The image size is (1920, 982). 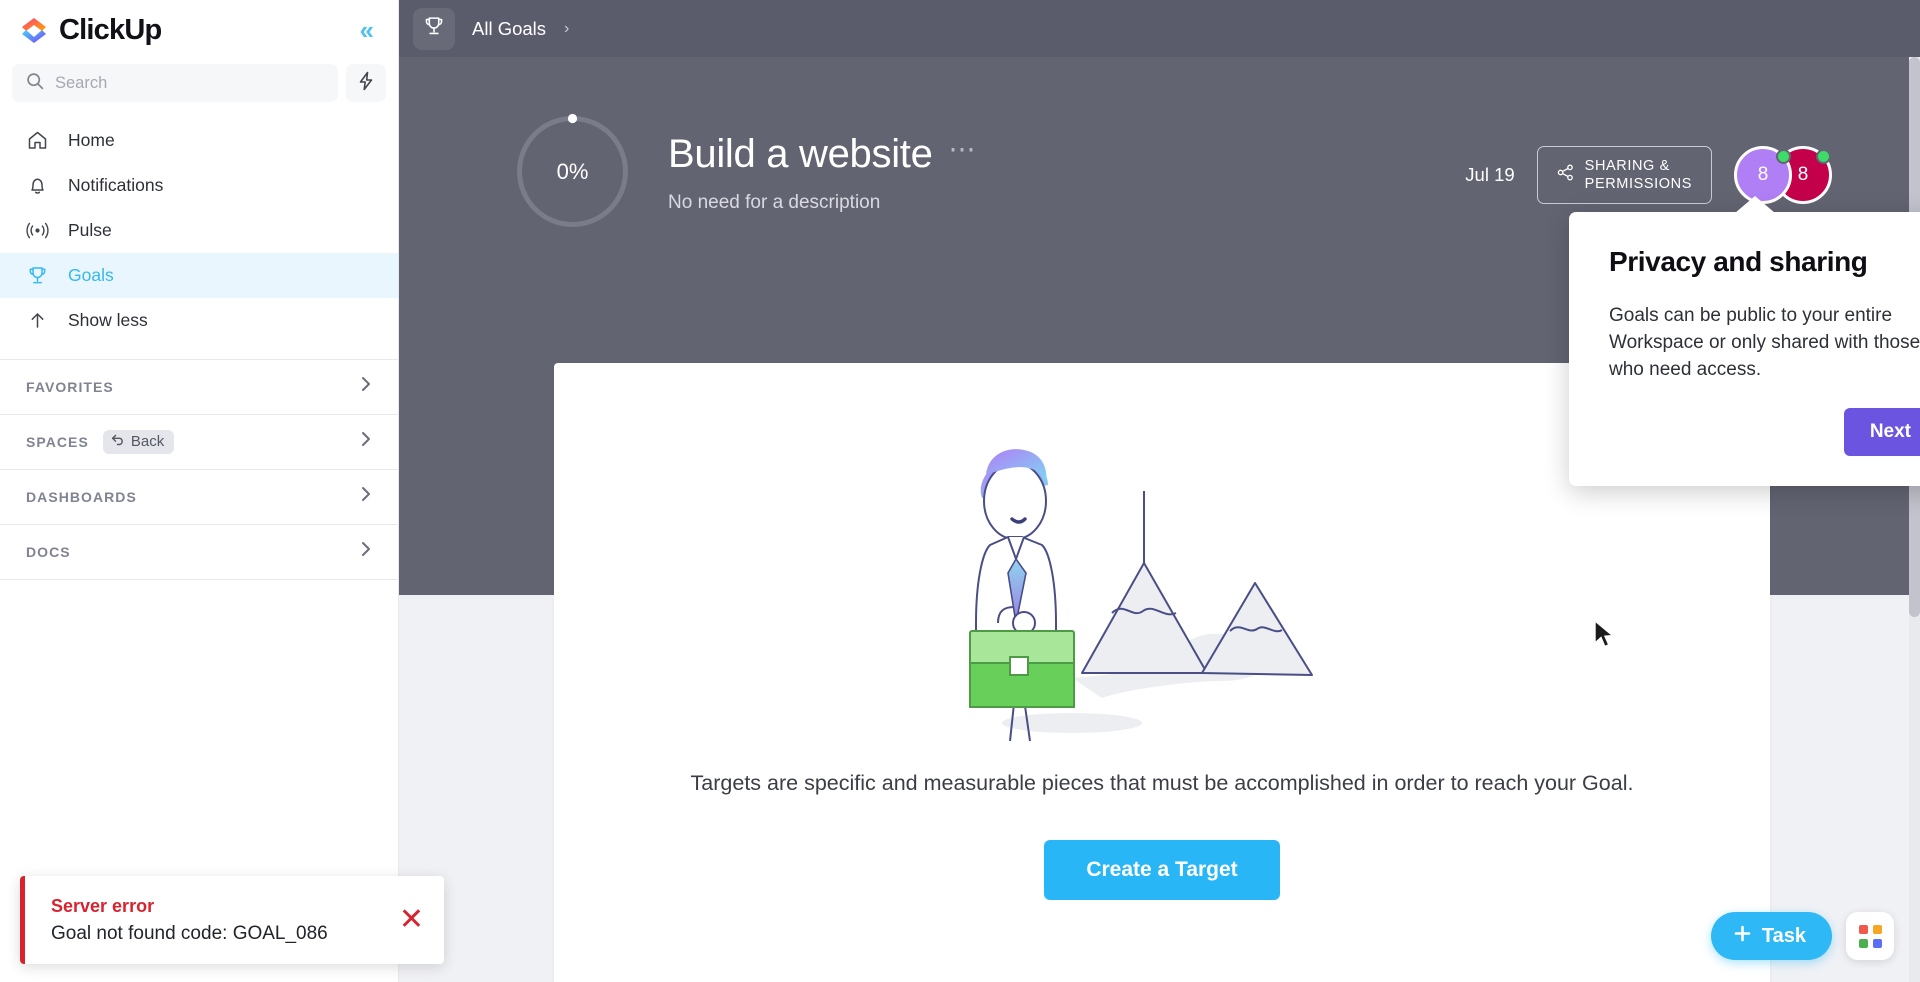 I want to click on sidebar-item-pulse: Pulse, so click(x=199, y=230).